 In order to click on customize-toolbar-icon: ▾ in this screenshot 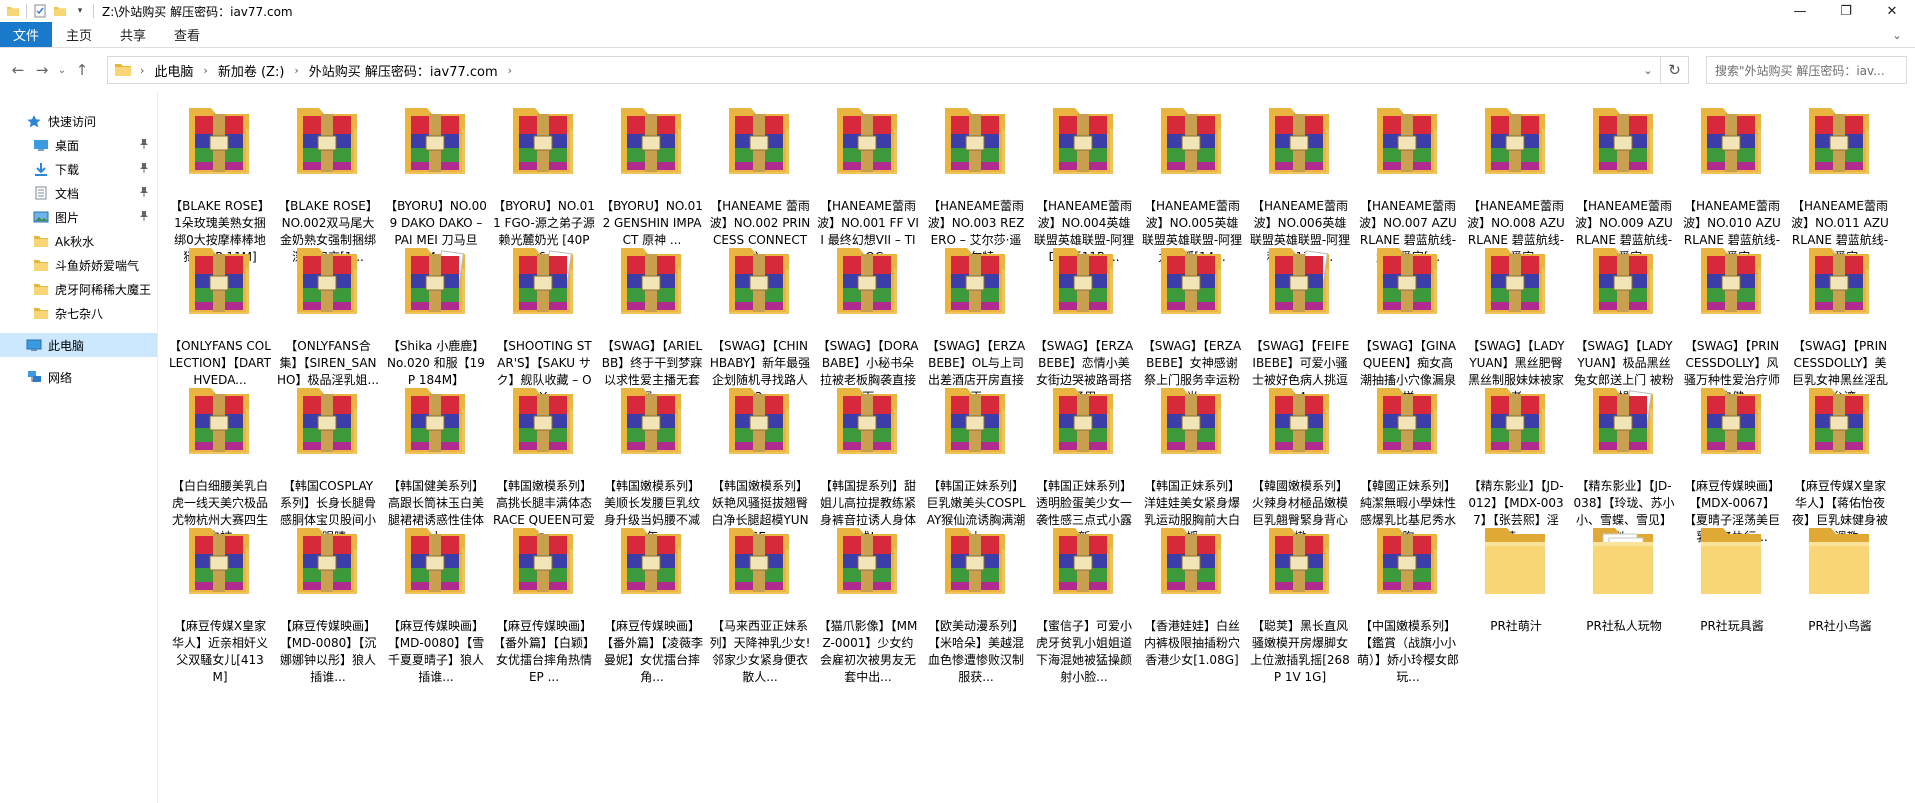, I will do `click(80, 11)`.